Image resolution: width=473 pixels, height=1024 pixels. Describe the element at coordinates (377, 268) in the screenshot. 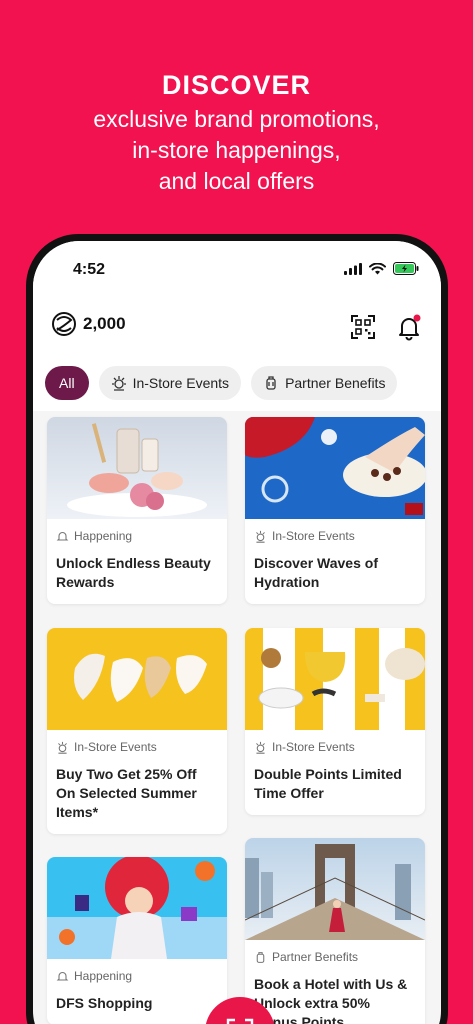

I see `wifi-icon` at that location.